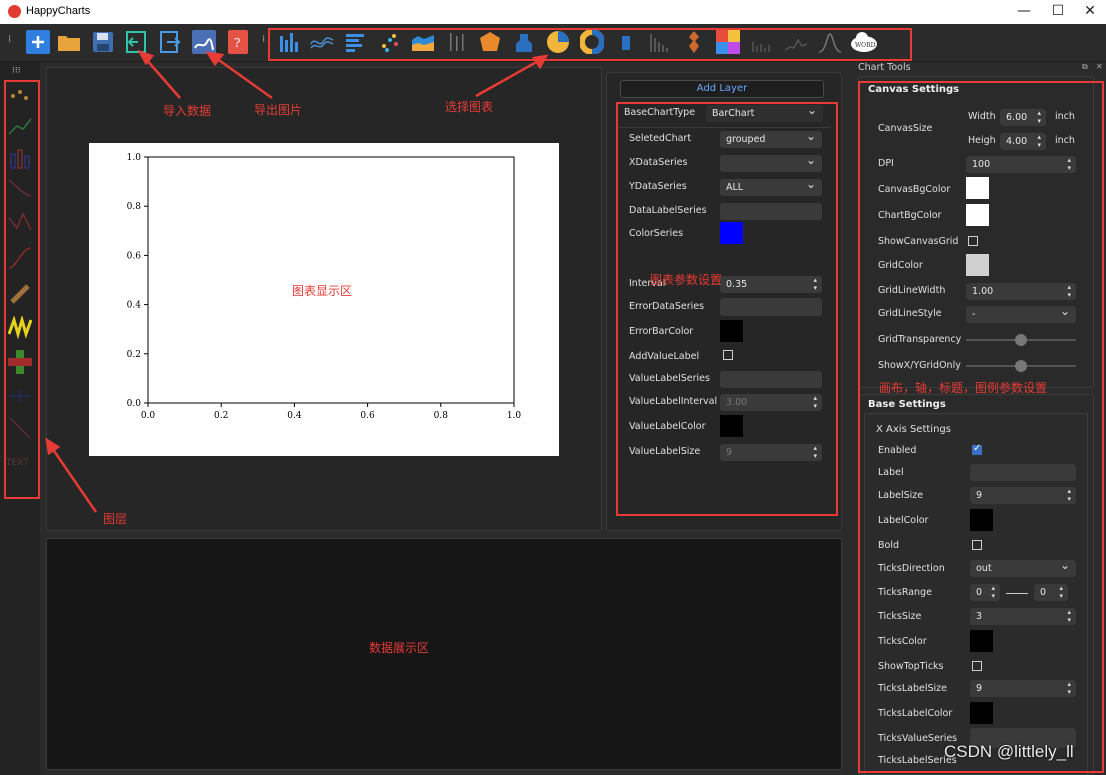 This screenshot has height=775, width=1106. What do you see at coordinates (399, 648) in the screenshot?
I see `data-display-annotation: 数据展示区` at bounding box center [399, 648].